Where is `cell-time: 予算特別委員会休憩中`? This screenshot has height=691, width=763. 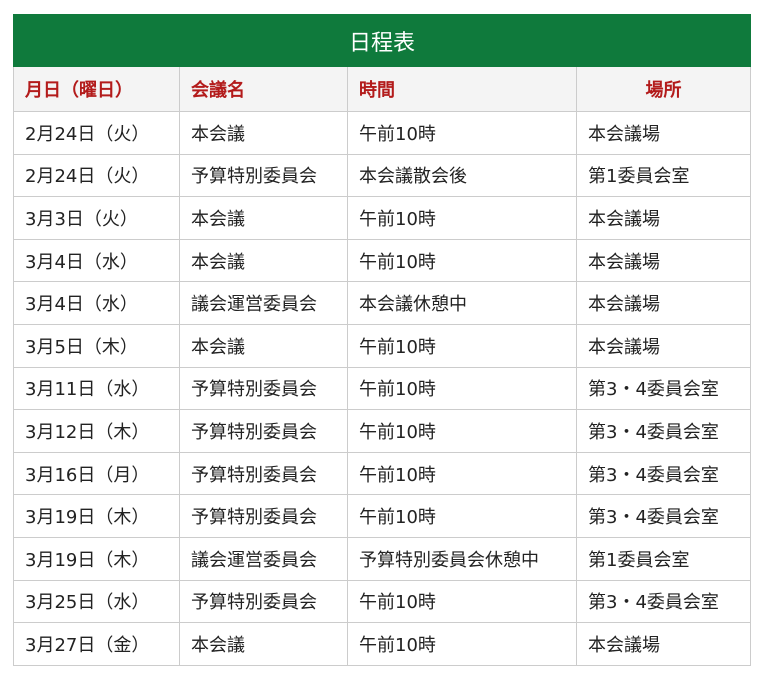 cell-time: 予算特別委員会休憩中 is located at coordinates (462, 558).